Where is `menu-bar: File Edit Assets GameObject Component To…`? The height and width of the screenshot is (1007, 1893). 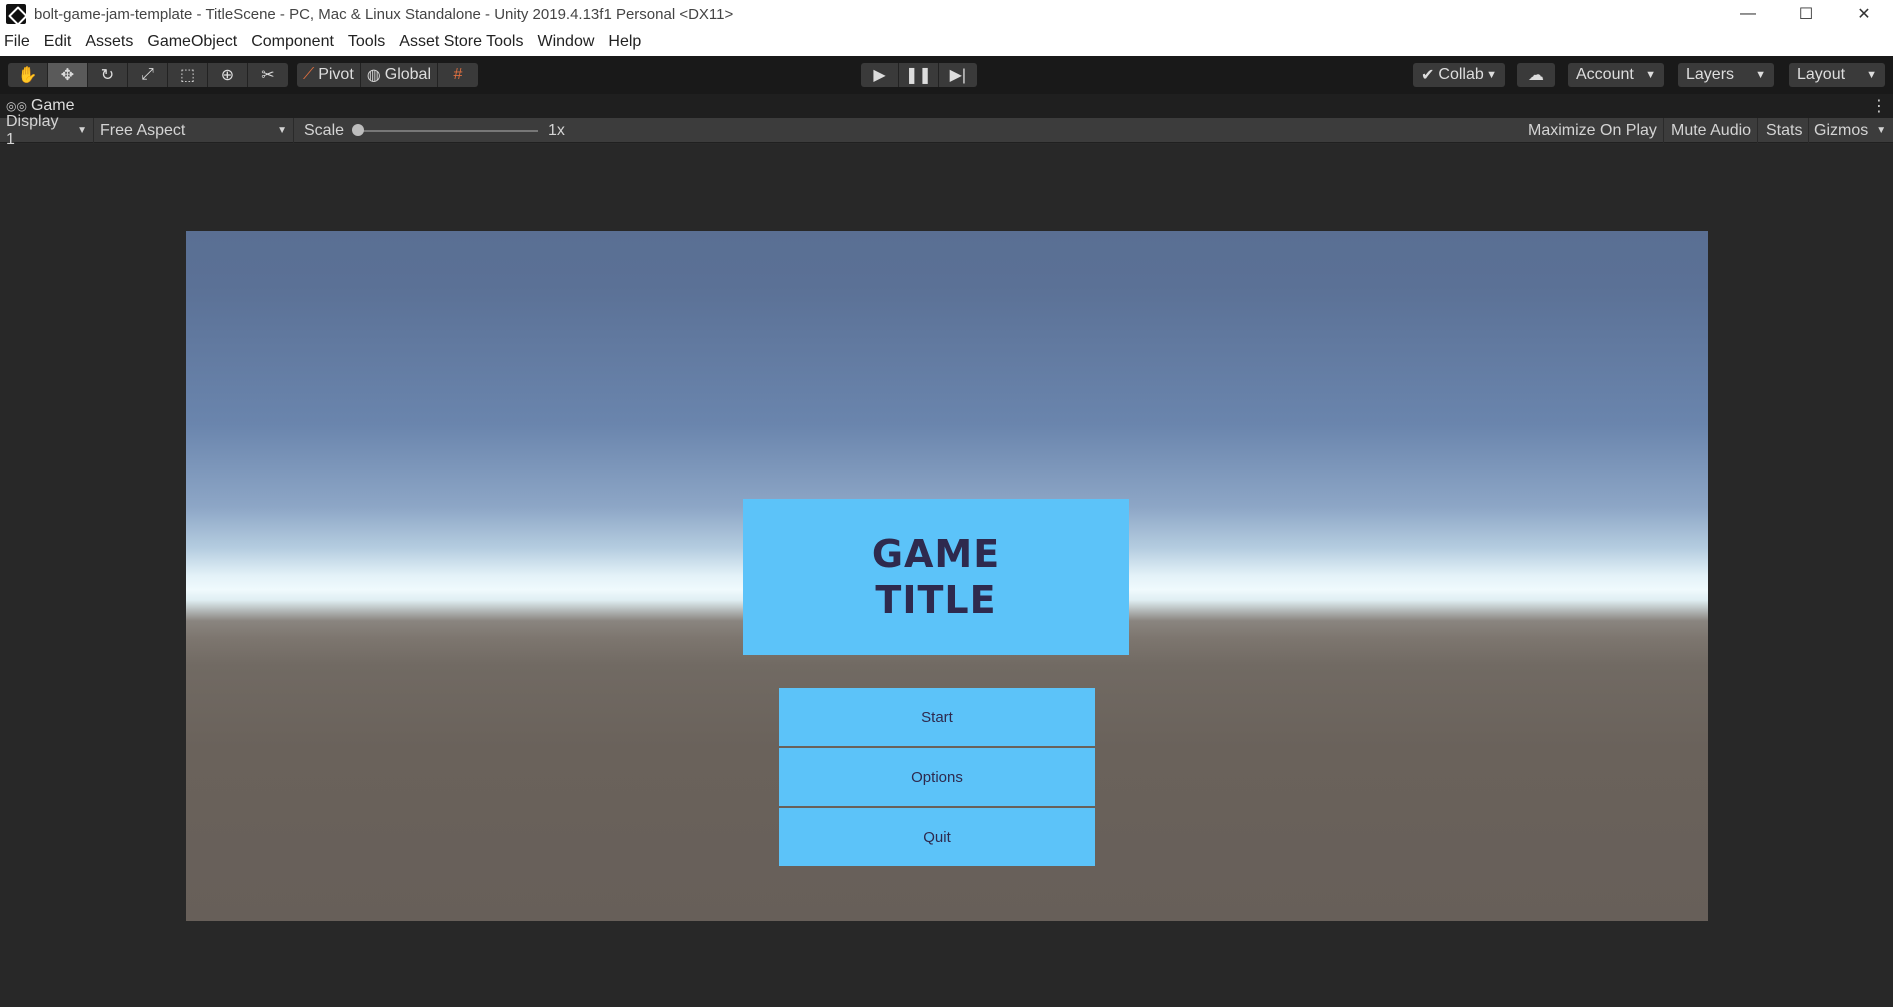
menu-bar: File Edit Assets GameObject Component To… is located at coordinates (946, 42).